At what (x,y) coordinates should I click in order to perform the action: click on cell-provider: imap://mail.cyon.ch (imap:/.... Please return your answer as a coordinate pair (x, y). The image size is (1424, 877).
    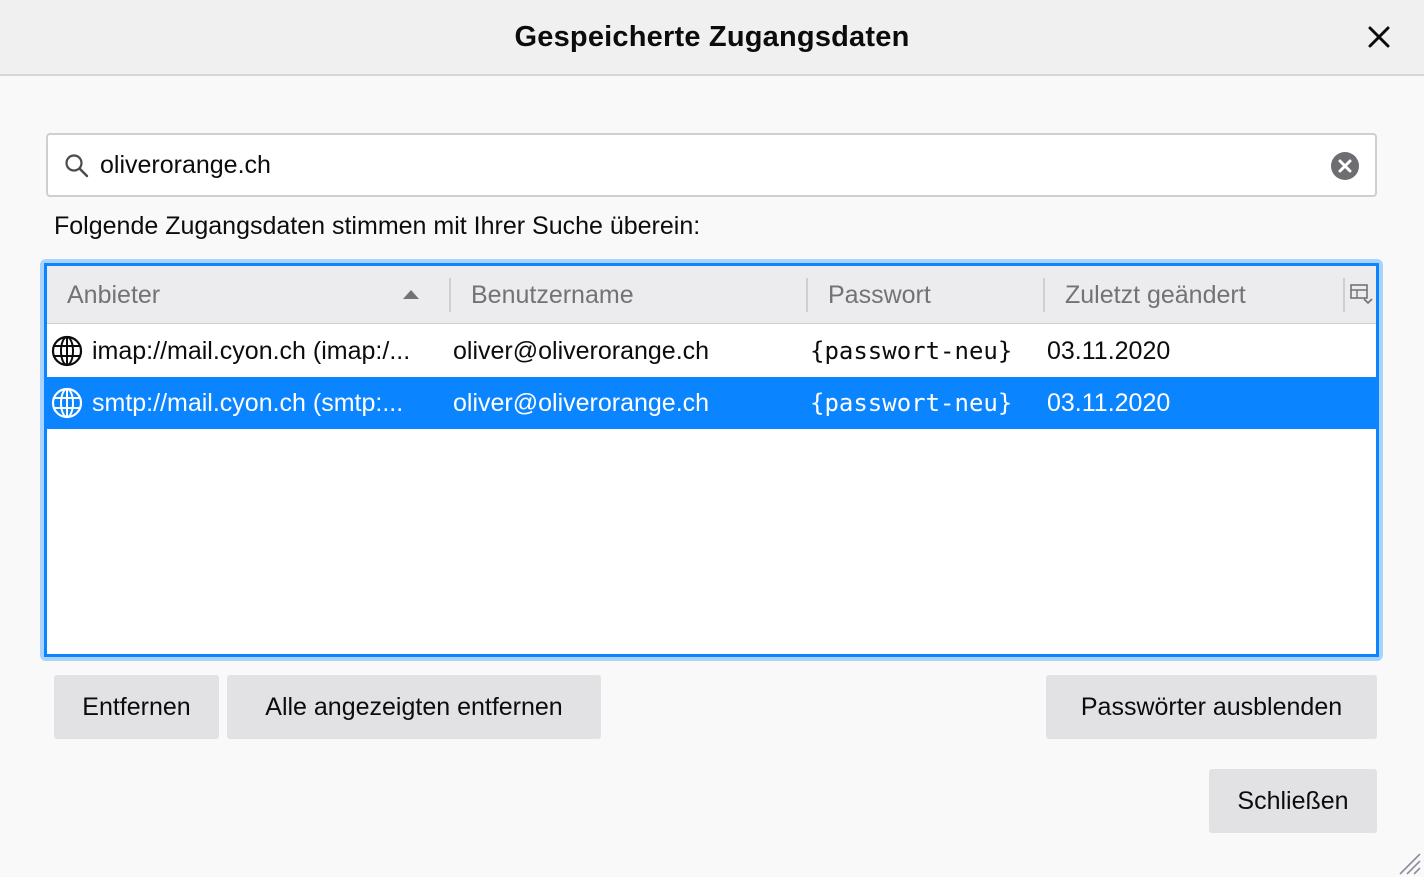
    Looking at the image, I should click on (251, 351).